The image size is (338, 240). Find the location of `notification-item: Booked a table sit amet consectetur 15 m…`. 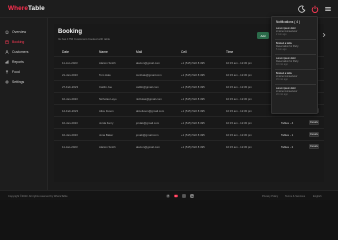

notification-item: Booked a table sit amet consectetur 15 m… is located at coordinates (296, 77).